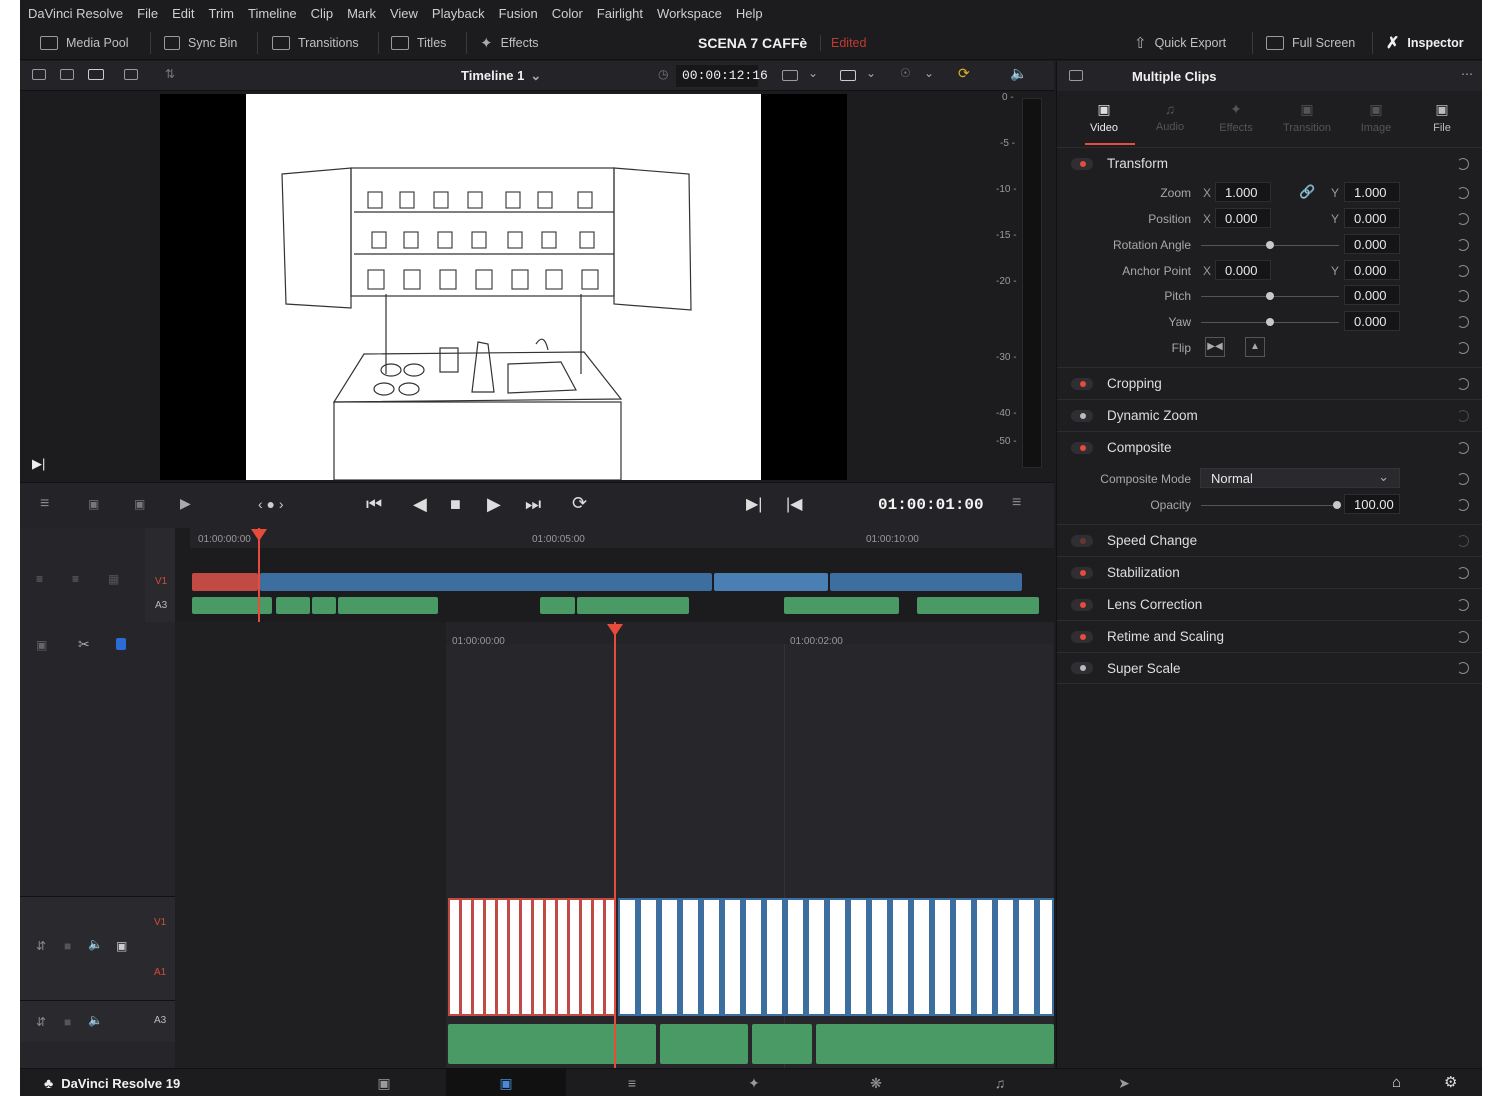  What do you see at coordinates (1000, 1082) in the screenshot?
I see `fairlight-page-icon: ♫` at bounding box center [1000, 1082].